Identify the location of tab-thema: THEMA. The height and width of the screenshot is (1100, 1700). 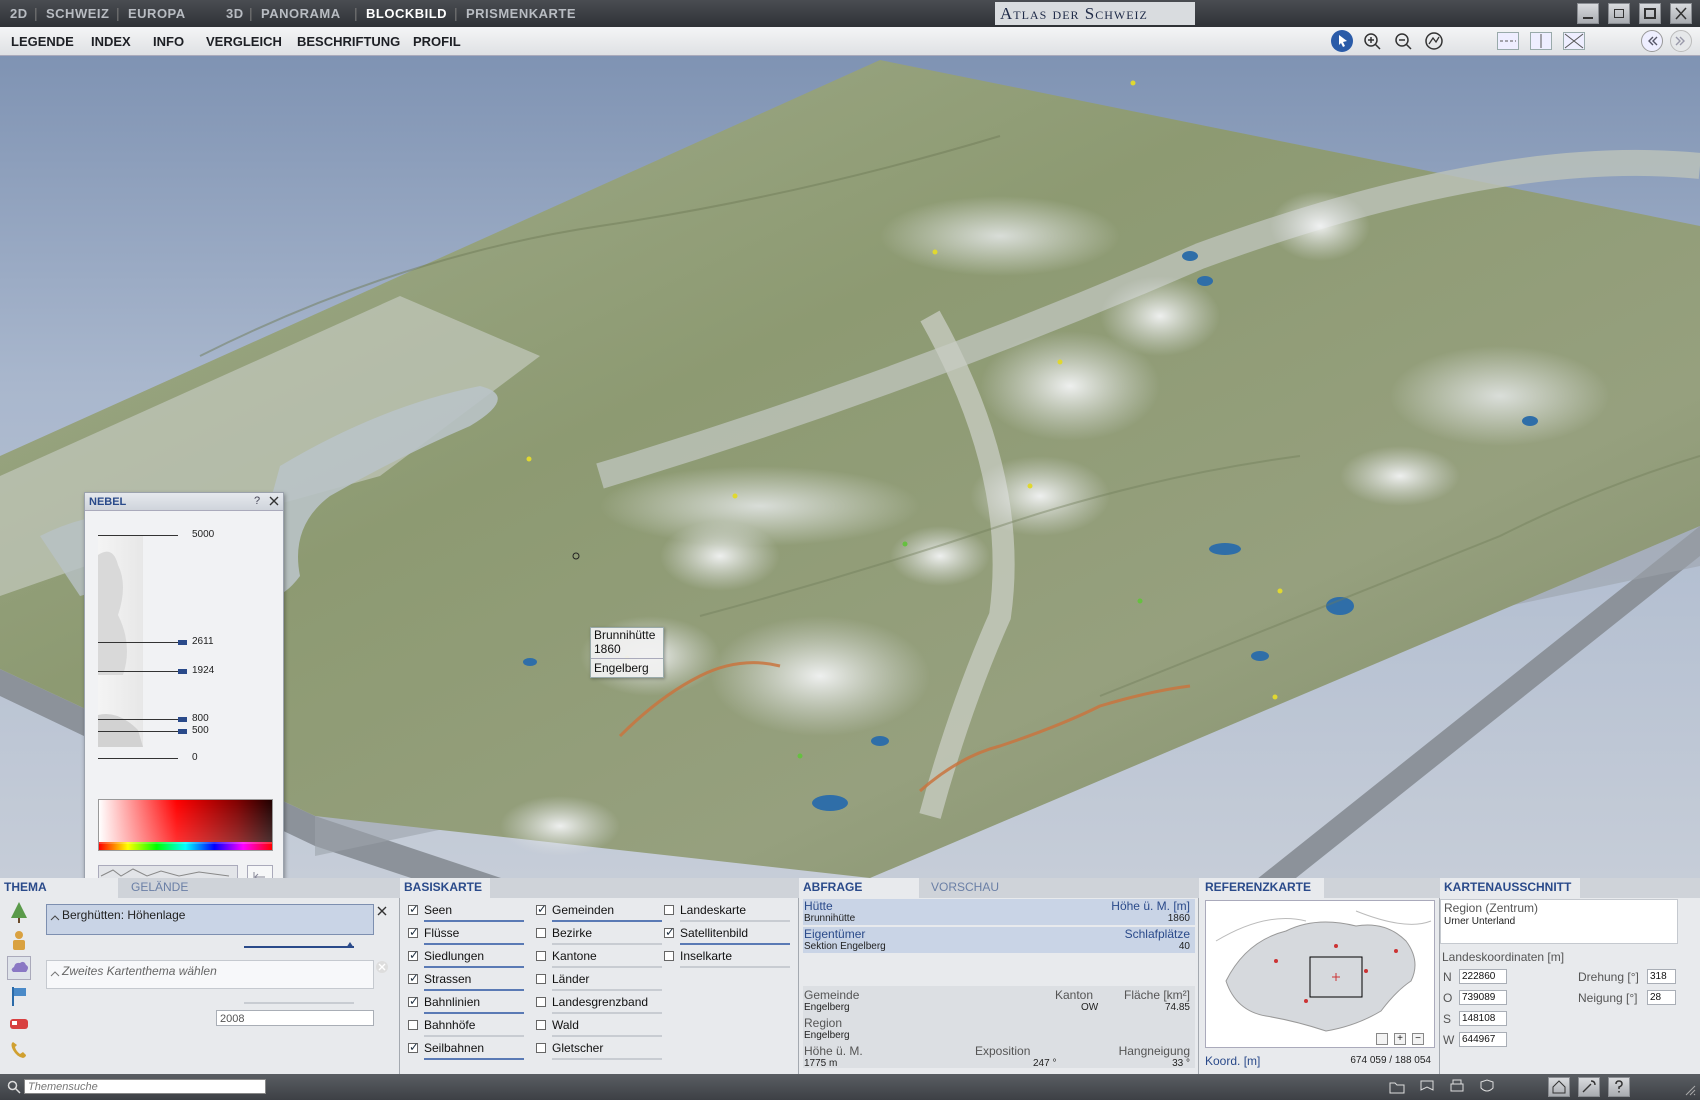
(25, 888).